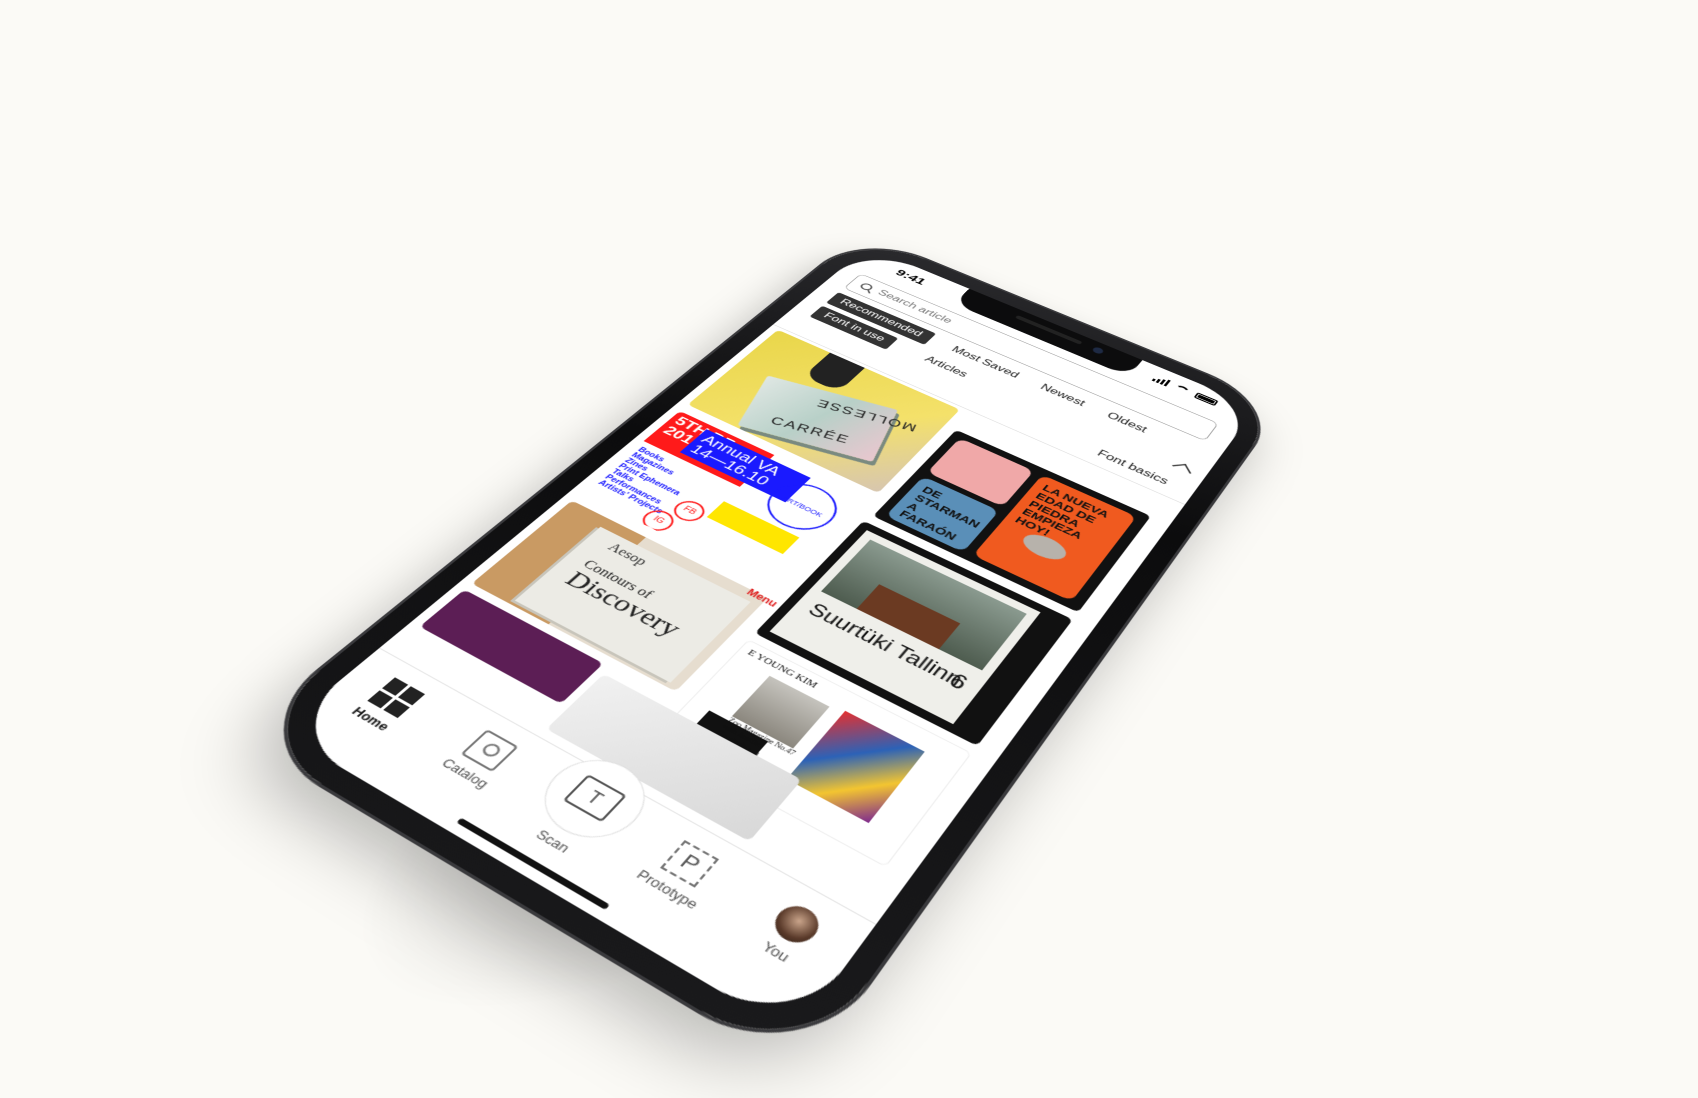 The height and width of the screenshot is (1098, 1698). Describe the element at coordinates (1098, 350) in the screenshot. I see `front-camera` at that location.